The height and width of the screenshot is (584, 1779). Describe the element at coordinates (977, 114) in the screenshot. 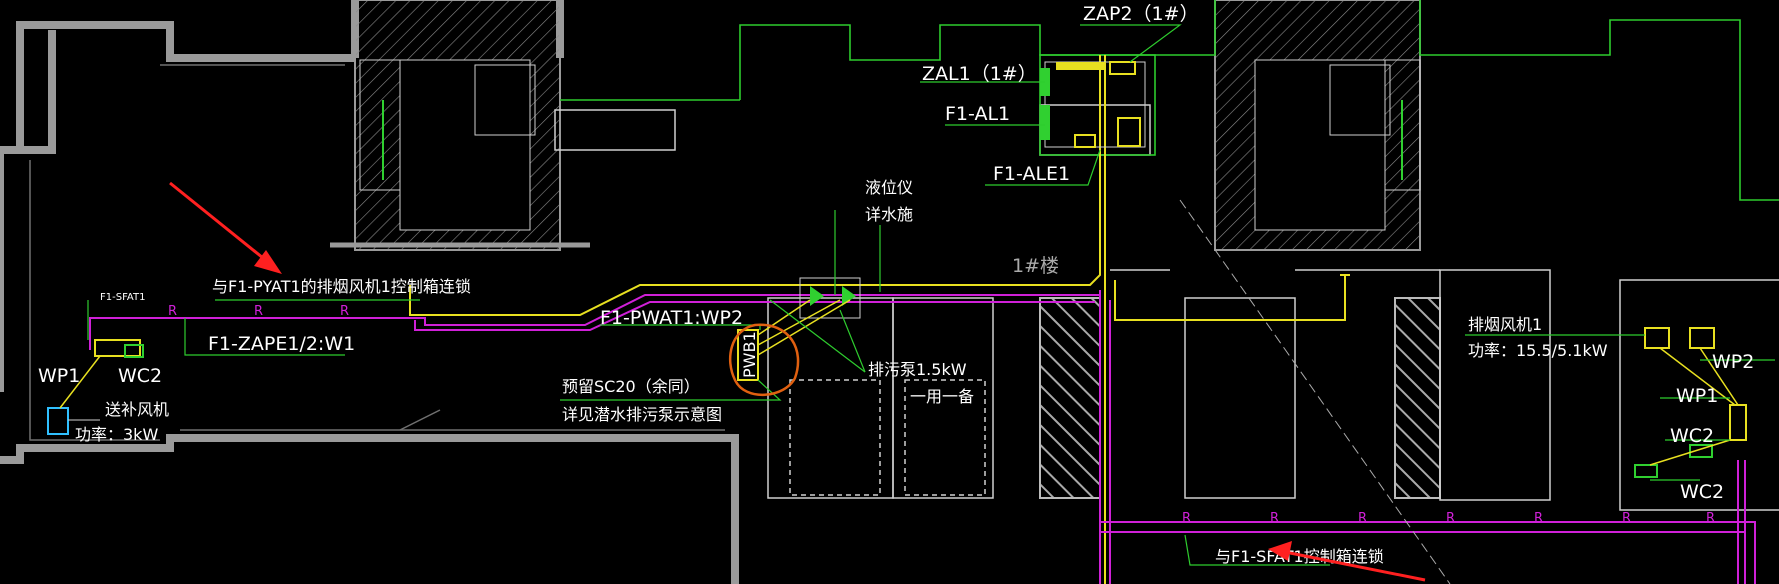

I see `label-f1-al1: F1-AL1` at that location.